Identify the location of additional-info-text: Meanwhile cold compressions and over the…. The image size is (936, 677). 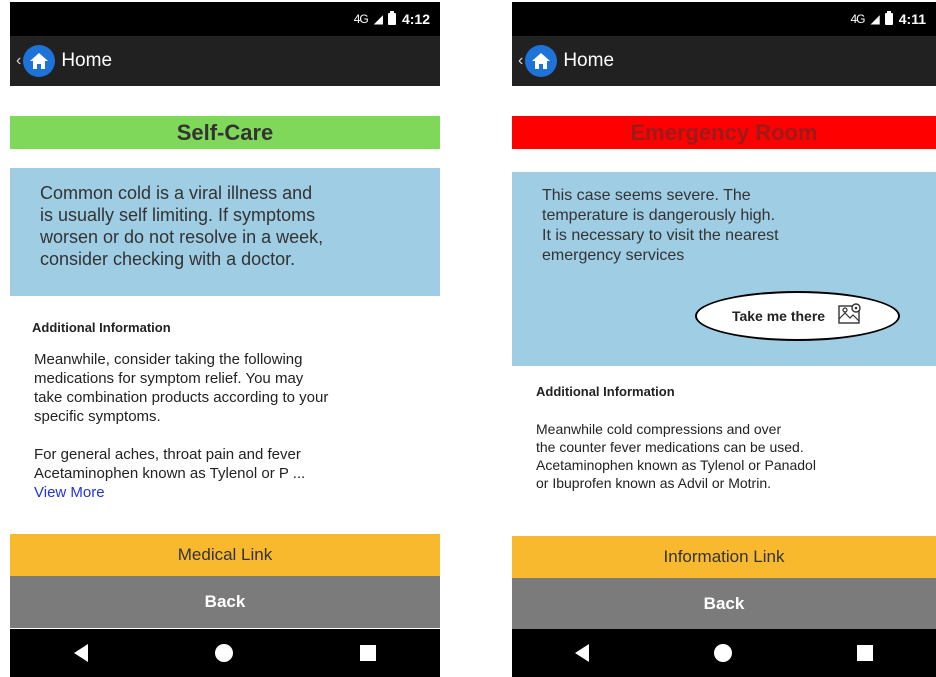
(676, 456).